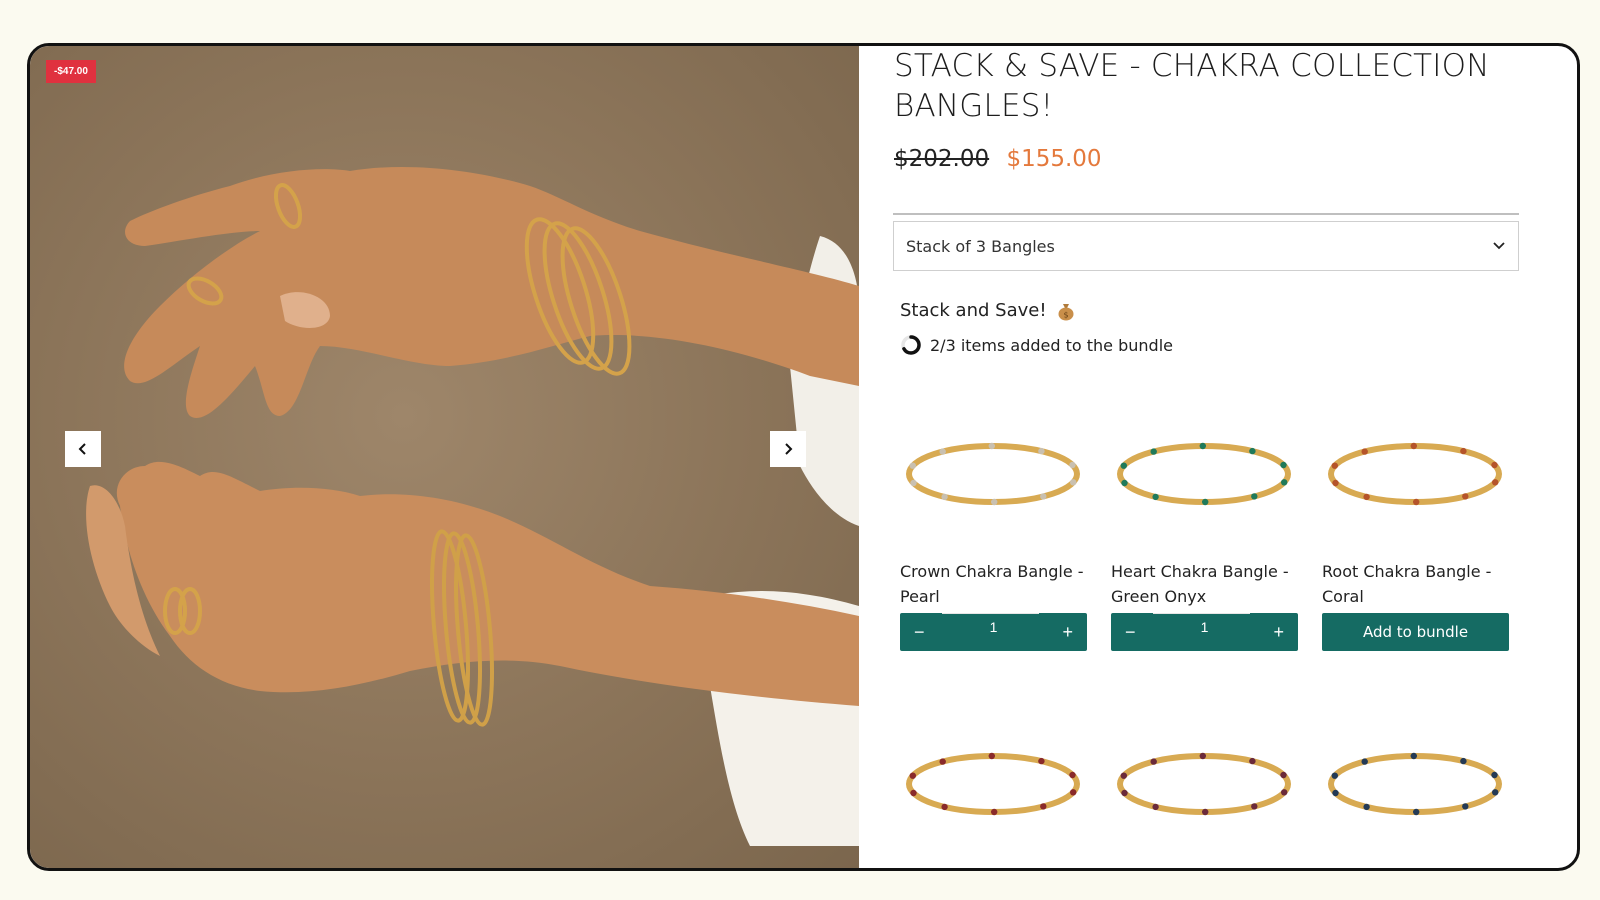 The image size is (1600, 900). I want to click on discount-badge: -$47.00, so click(71, 71).